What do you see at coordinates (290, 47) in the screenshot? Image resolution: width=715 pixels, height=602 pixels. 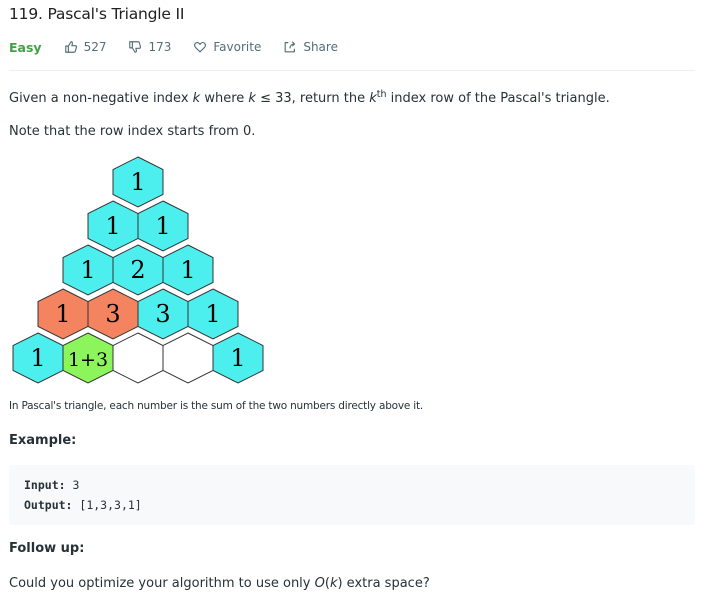 I see `share-icon` at bounding box center [290, 47].